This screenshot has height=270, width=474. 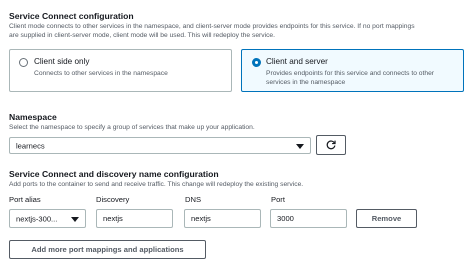 What do you see at coordinates (71, 16) in the screenshot?
I see `service-connect-title: Service Connect configuration` at bounding box center [71, 16].